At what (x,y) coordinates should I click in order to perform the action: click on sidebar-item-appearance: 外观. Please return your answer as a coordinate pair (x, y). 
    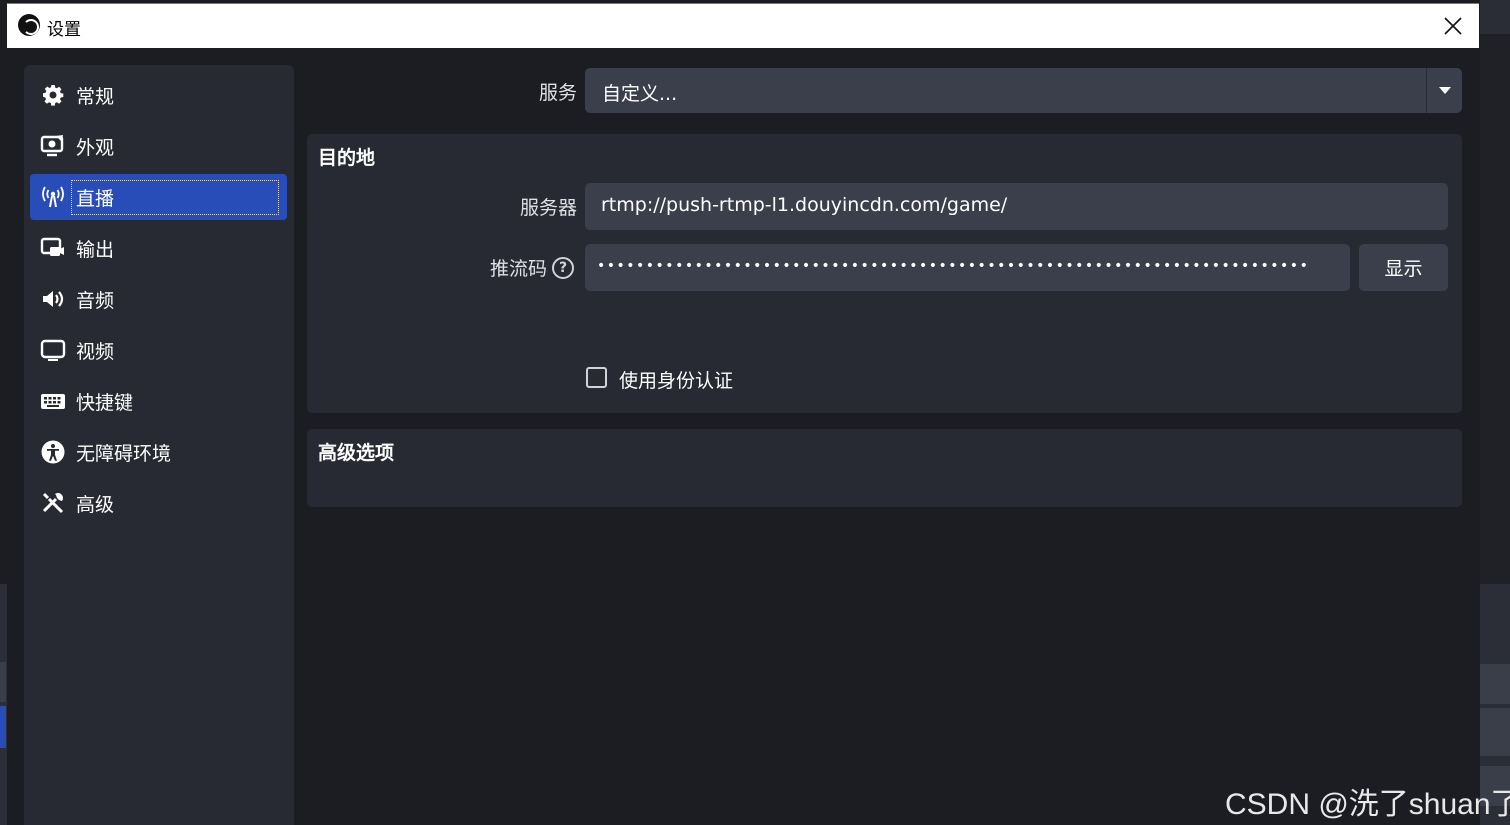
    Looking at the image, I should click on (158, 146).